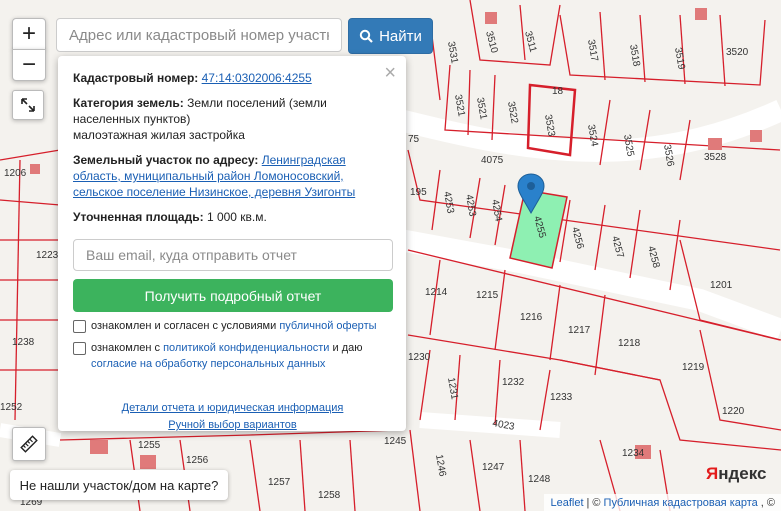 The width and height of the screenshot is (781, 511). I want to click on svg-text: 3517, so click(592, 51).